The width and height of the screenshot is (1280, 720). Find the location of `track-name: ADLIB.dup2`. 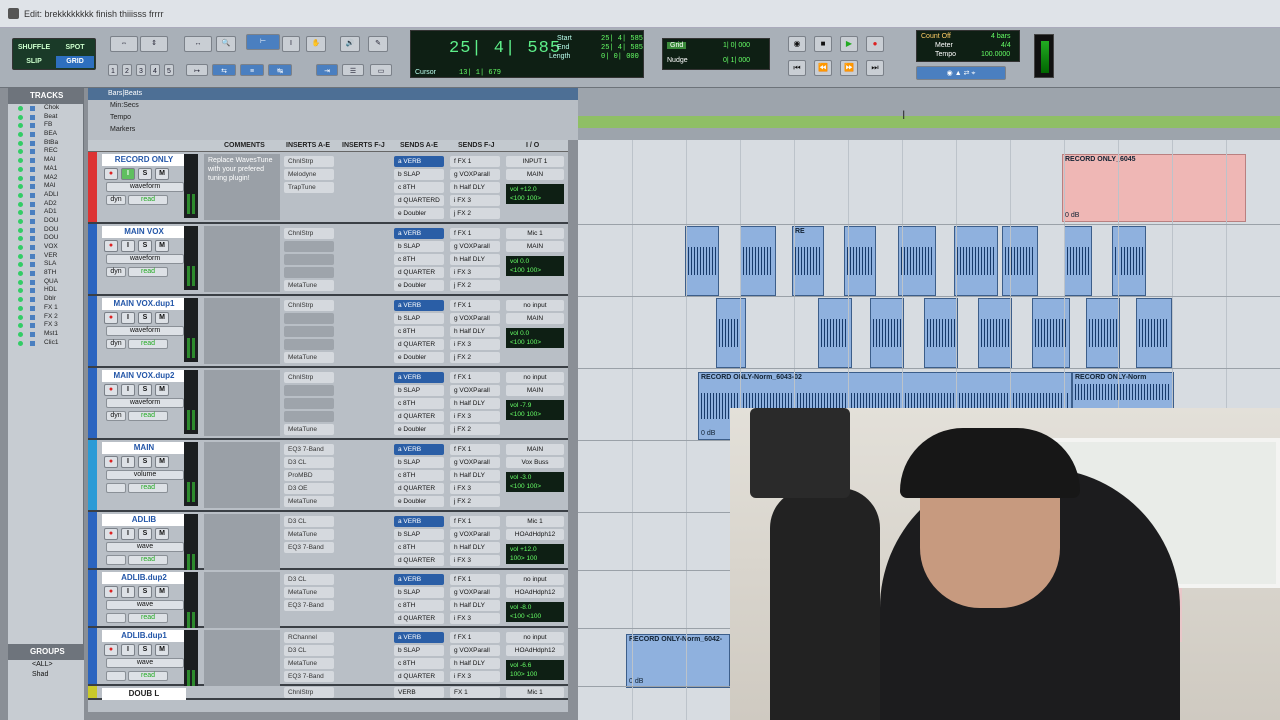

track-name: ADLIB.dup2 is located at coordinates (144, 578).